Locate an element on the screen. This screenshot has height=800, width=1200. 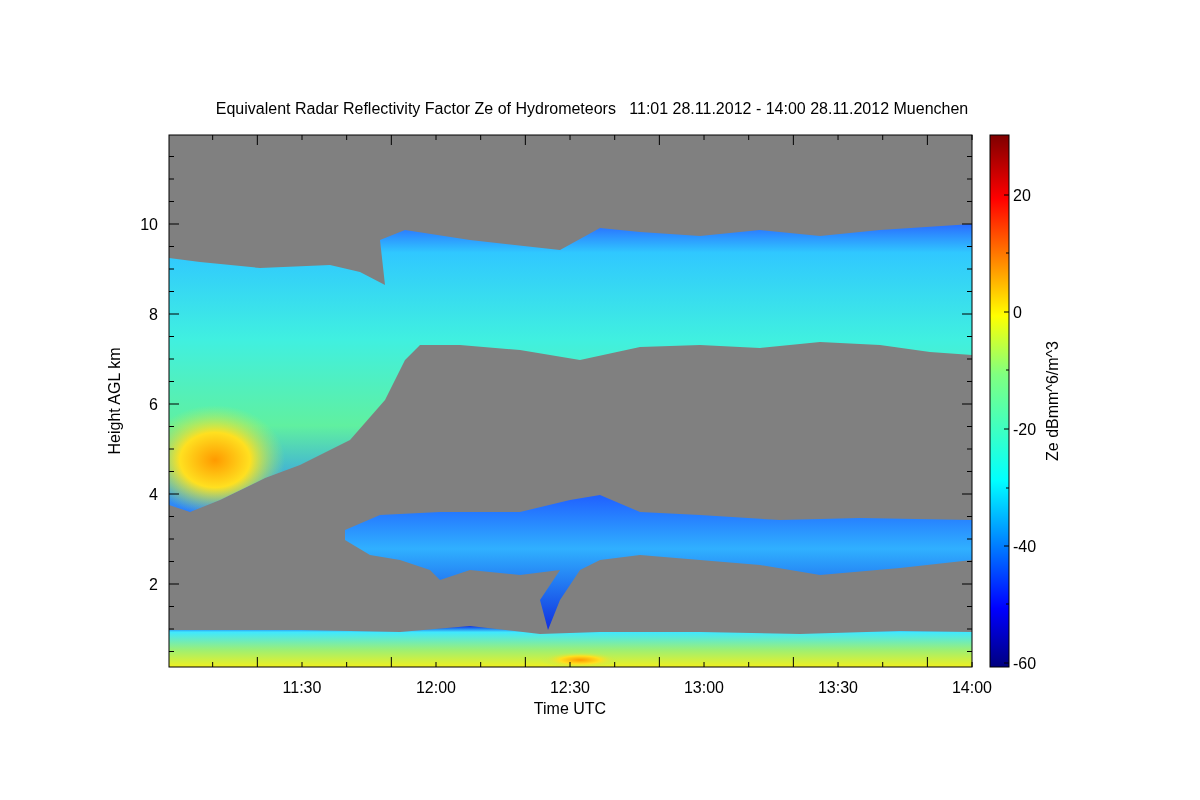
y-tick-label: 6 is located at coordinates (153, 404).